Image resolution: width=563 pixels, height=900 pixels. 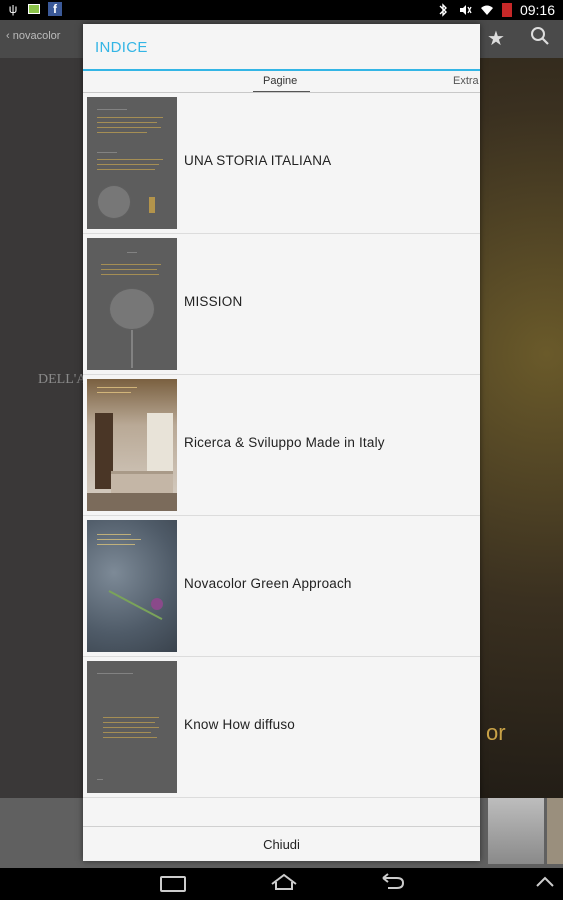 I want to click on tab-bar: Pagine Extra, so click(x=281, y=82).